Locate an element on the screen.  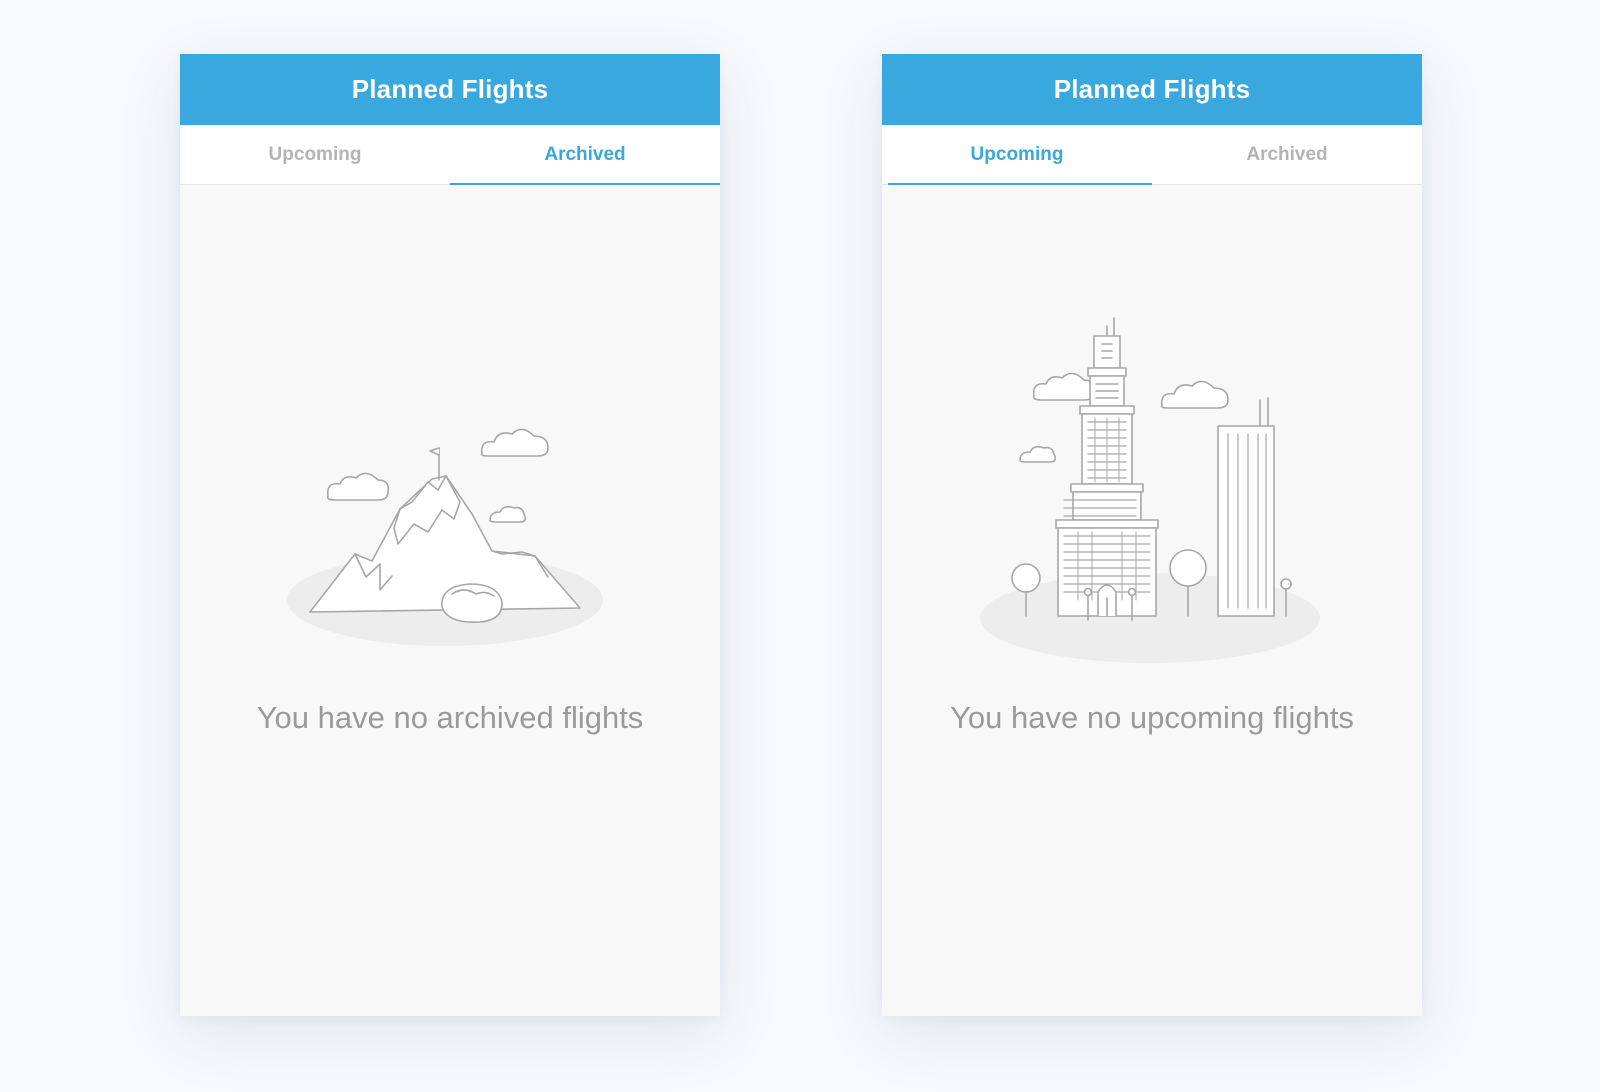
city-skyline-illustration is located at coordinates (1150, 490).